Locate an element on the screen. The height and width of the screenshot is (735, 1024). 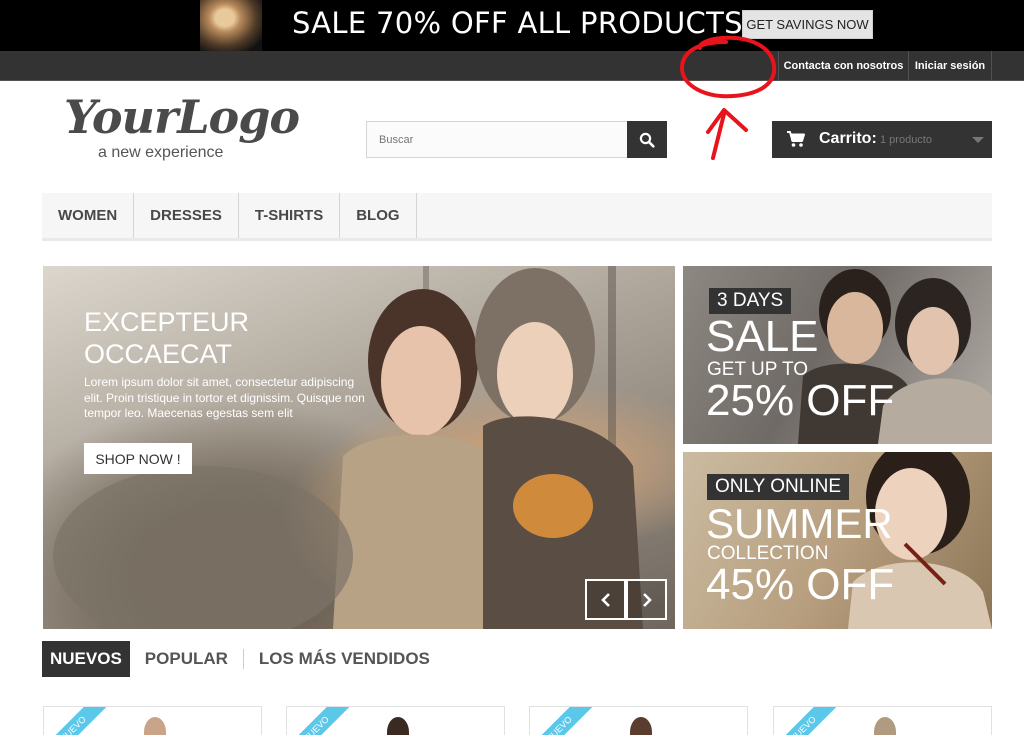
product-tabs: NUEVOS POPULAR LOS MÁS VENDIDOS is located at coordinates (243, 659).